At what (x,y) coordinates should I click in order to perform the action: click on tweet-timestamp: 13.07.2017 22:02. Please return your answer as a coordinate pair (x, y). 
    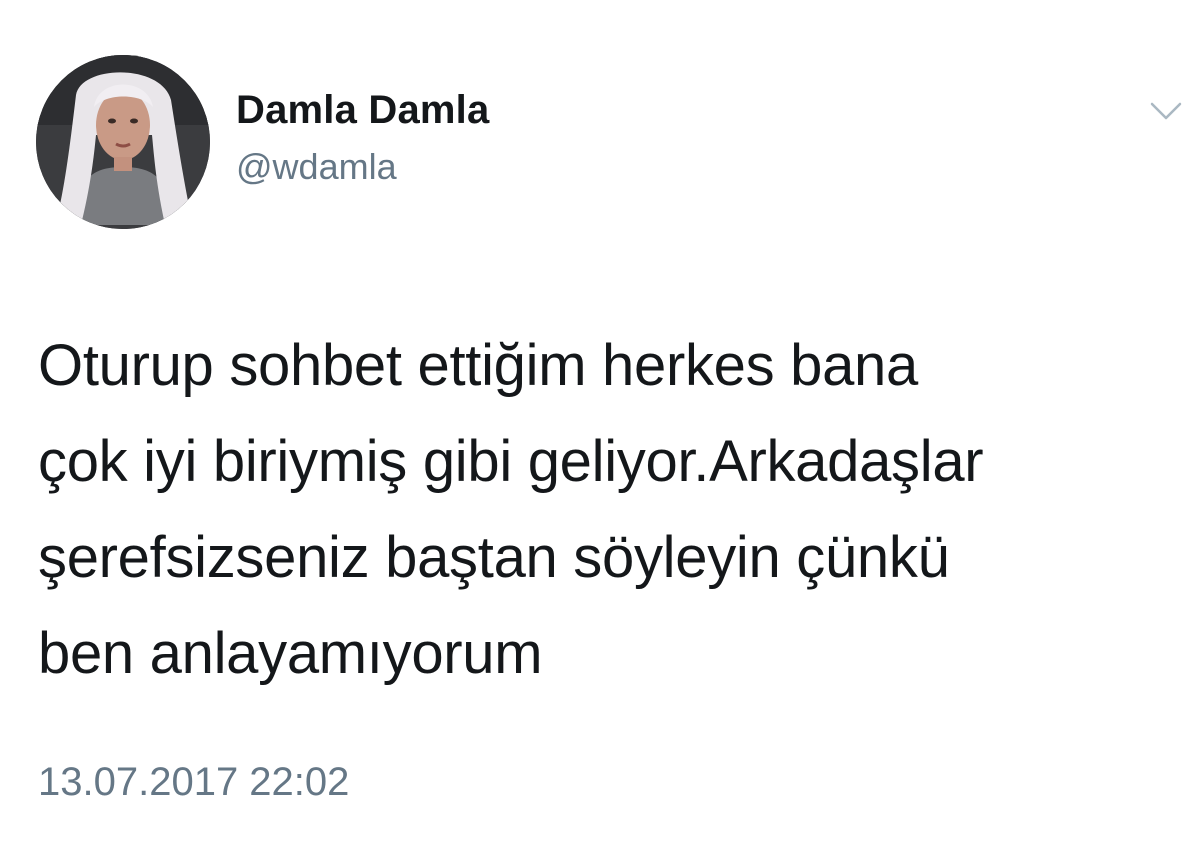
    Looking at the image, I should click on (193, 782).